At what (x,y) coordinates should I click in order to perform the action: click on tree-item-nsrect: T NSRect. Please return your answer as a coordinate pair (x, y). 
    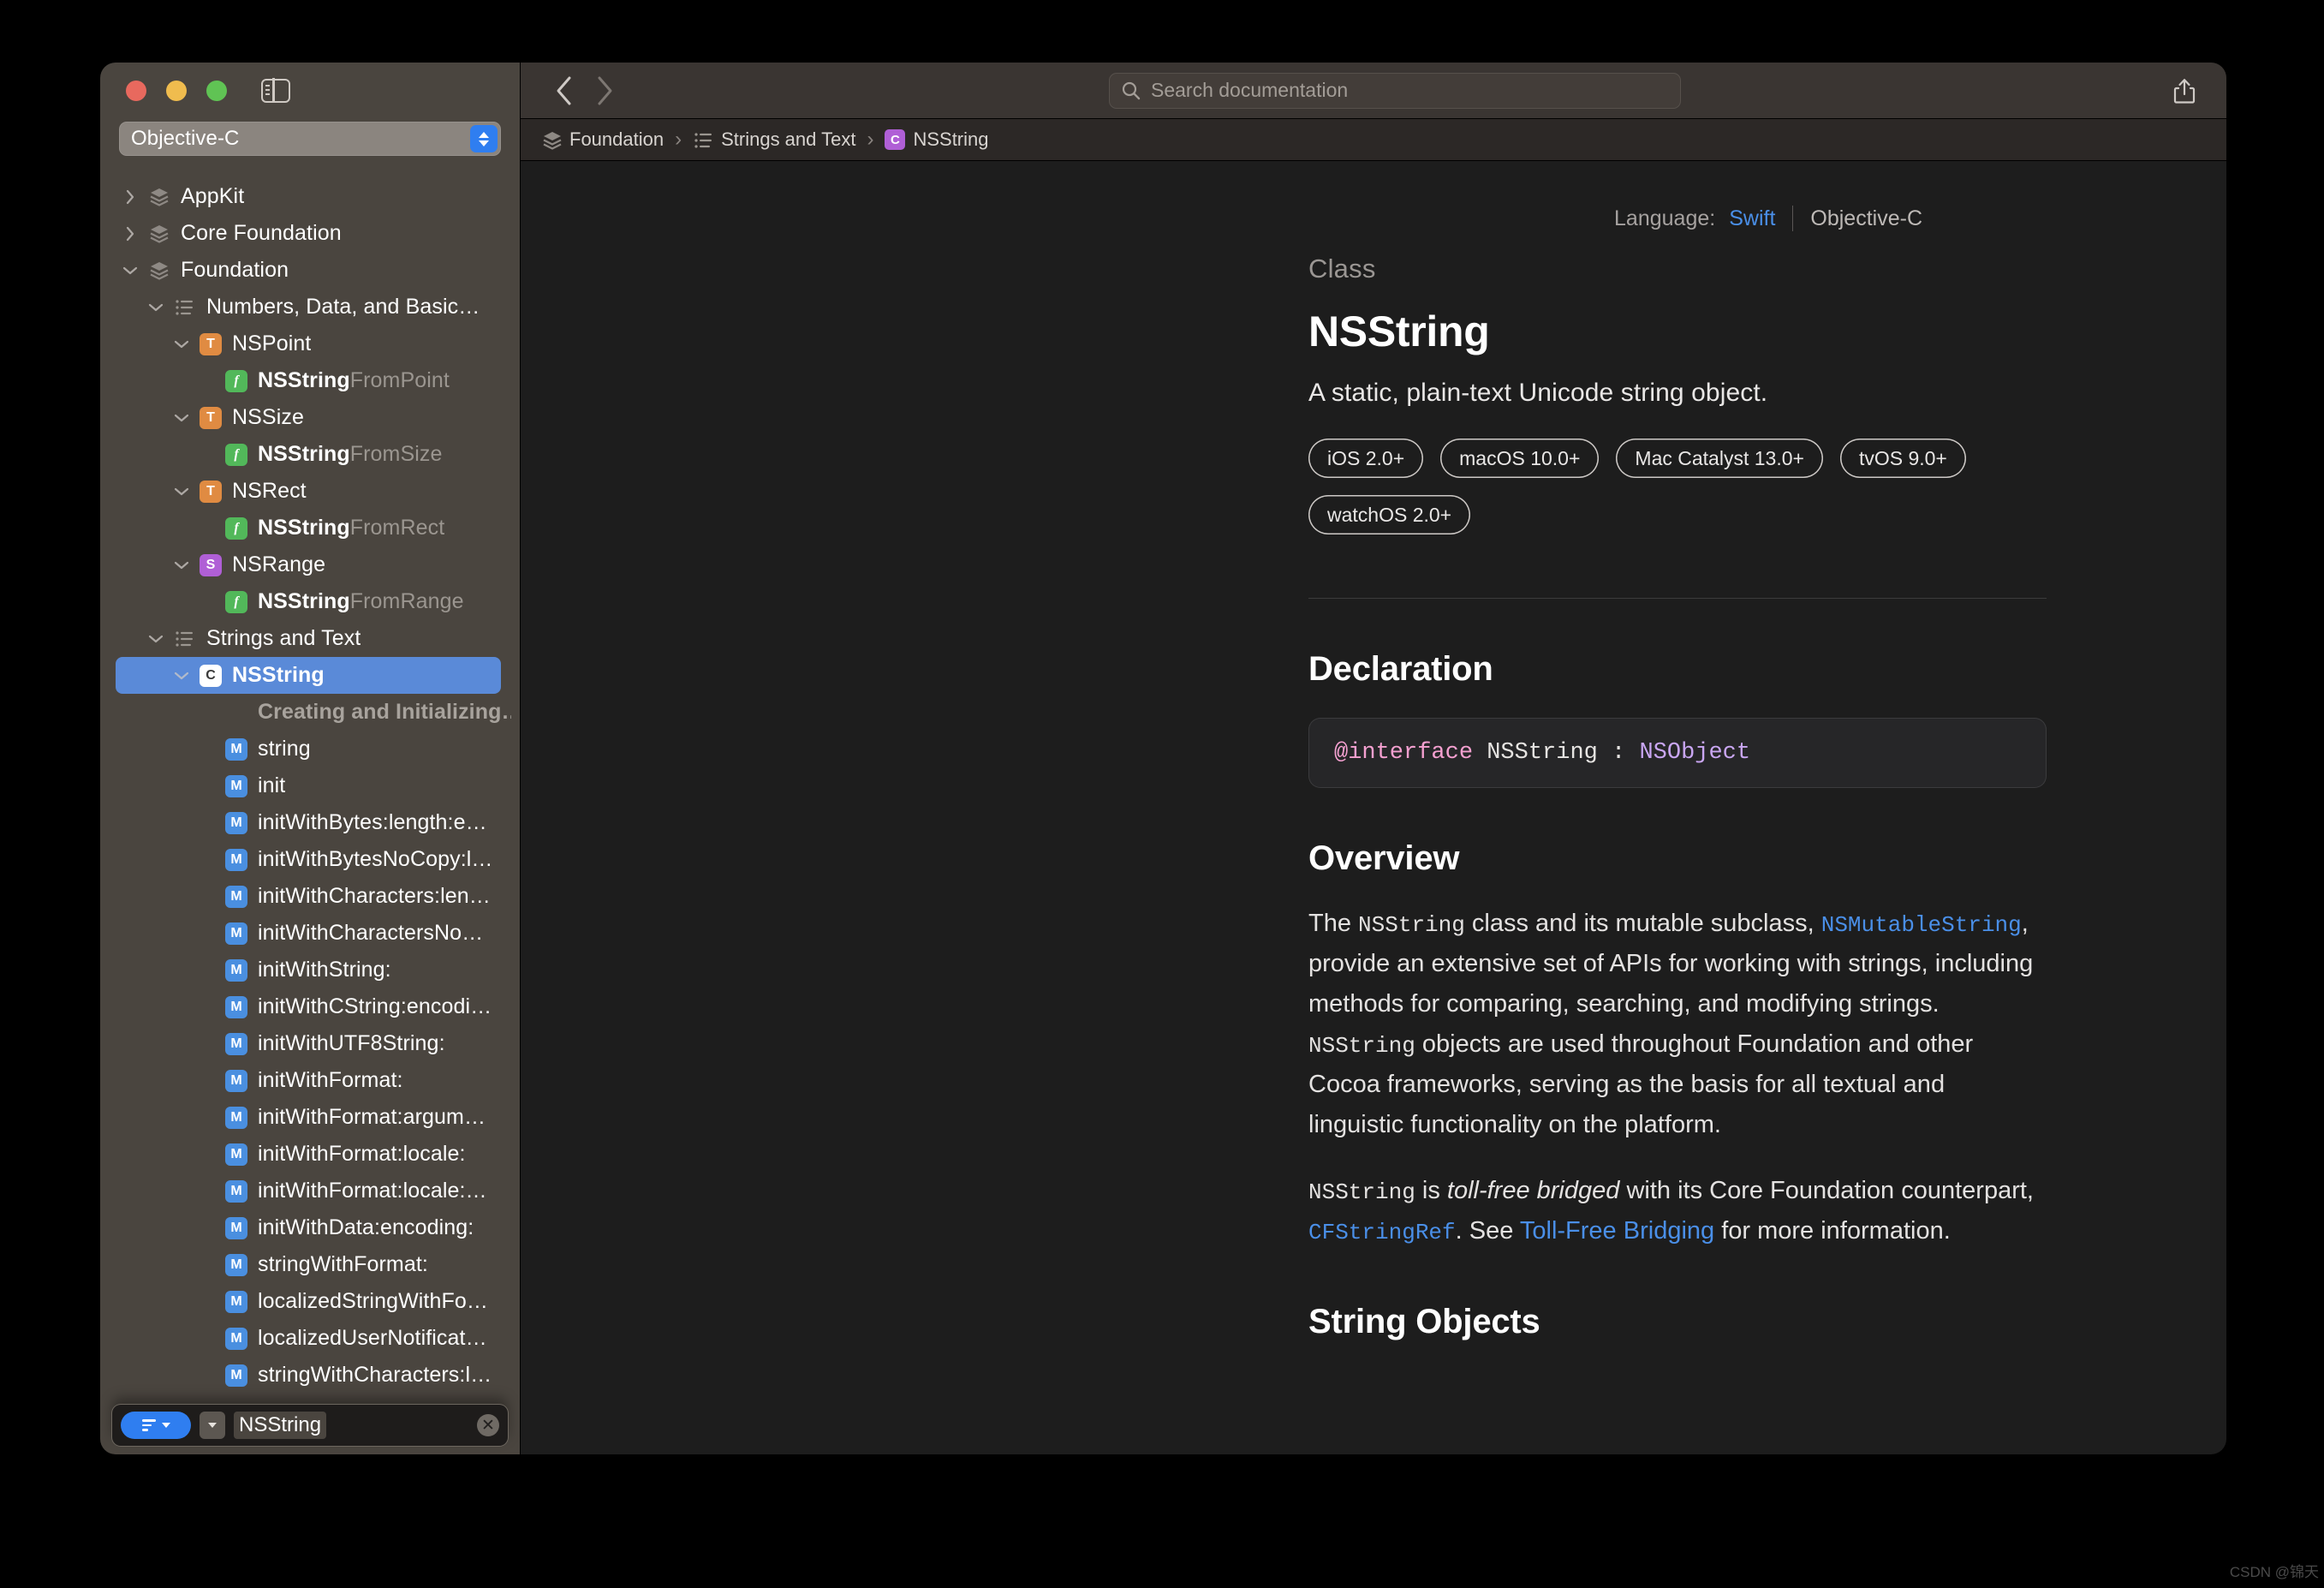
    Looking at the image, I should click on (310, 491).